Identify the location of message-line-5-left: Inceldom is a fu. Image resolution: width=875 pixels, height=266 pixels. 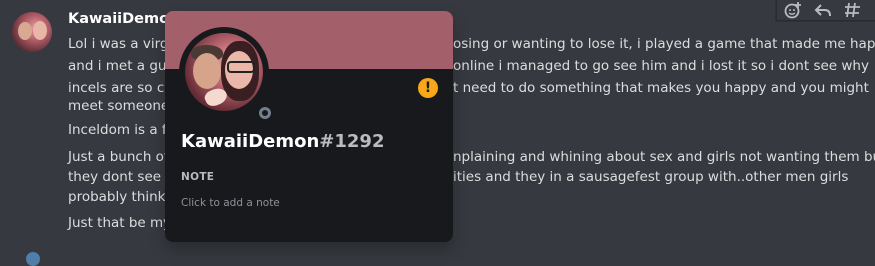
(122, 130).